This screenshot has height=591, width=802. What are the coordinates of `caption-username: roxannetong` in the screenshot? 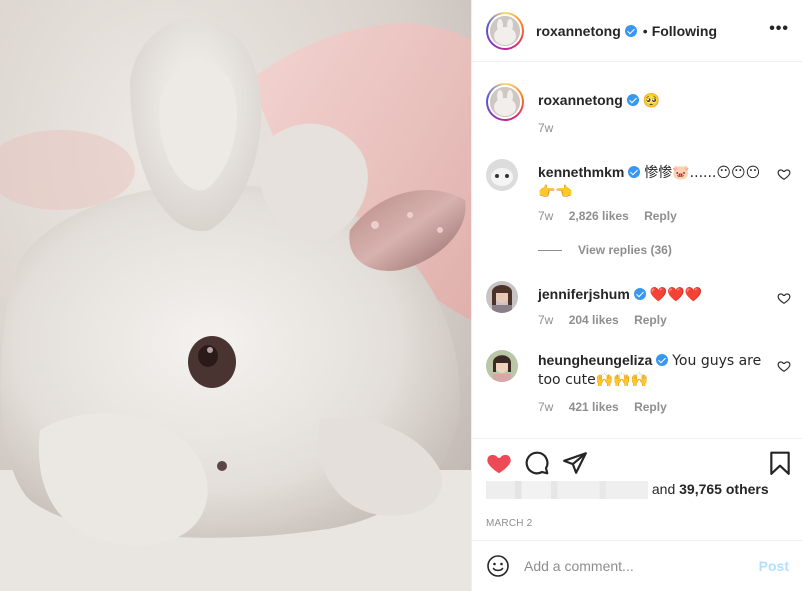 It's located at (580, 100).